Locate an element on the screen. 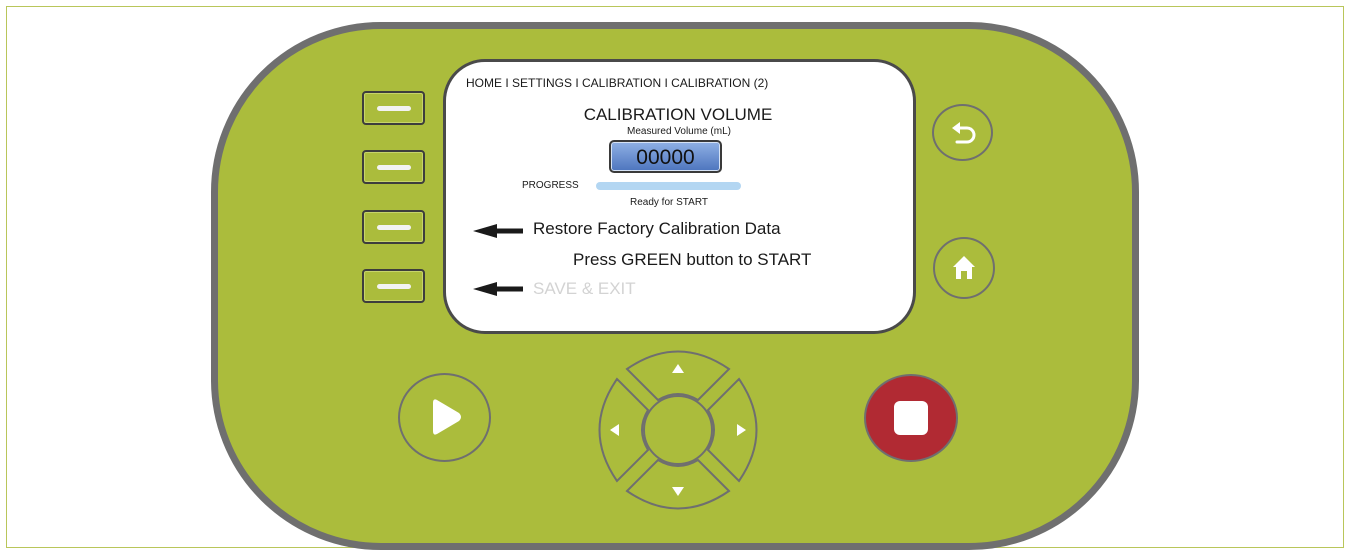  dpad-right-button is located at coordinates (732, 430).